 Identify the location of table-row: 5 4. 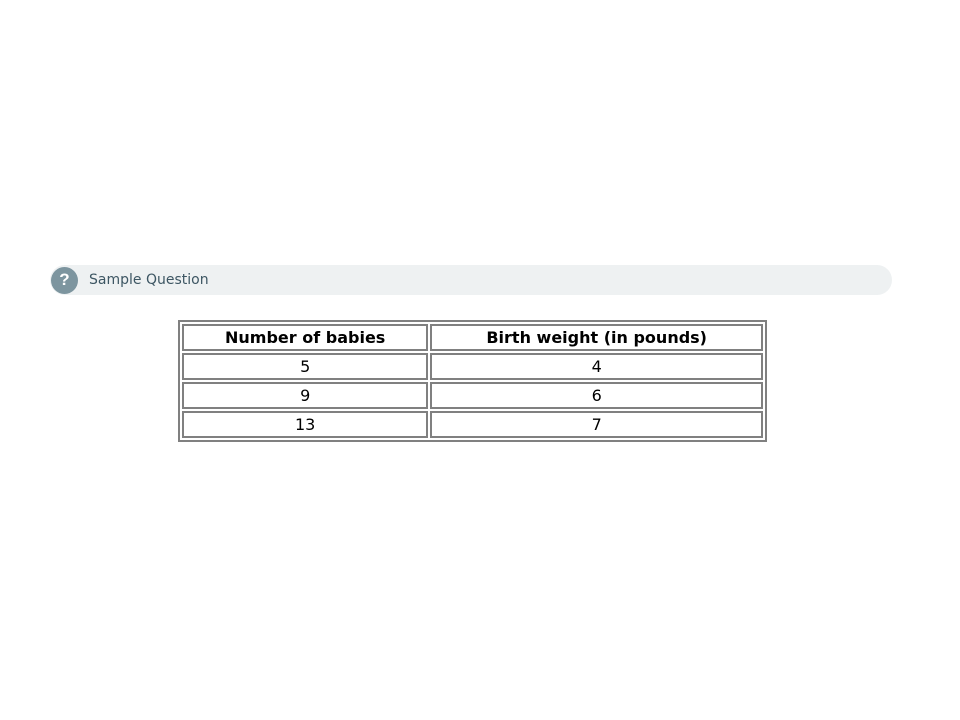
(472, 366).